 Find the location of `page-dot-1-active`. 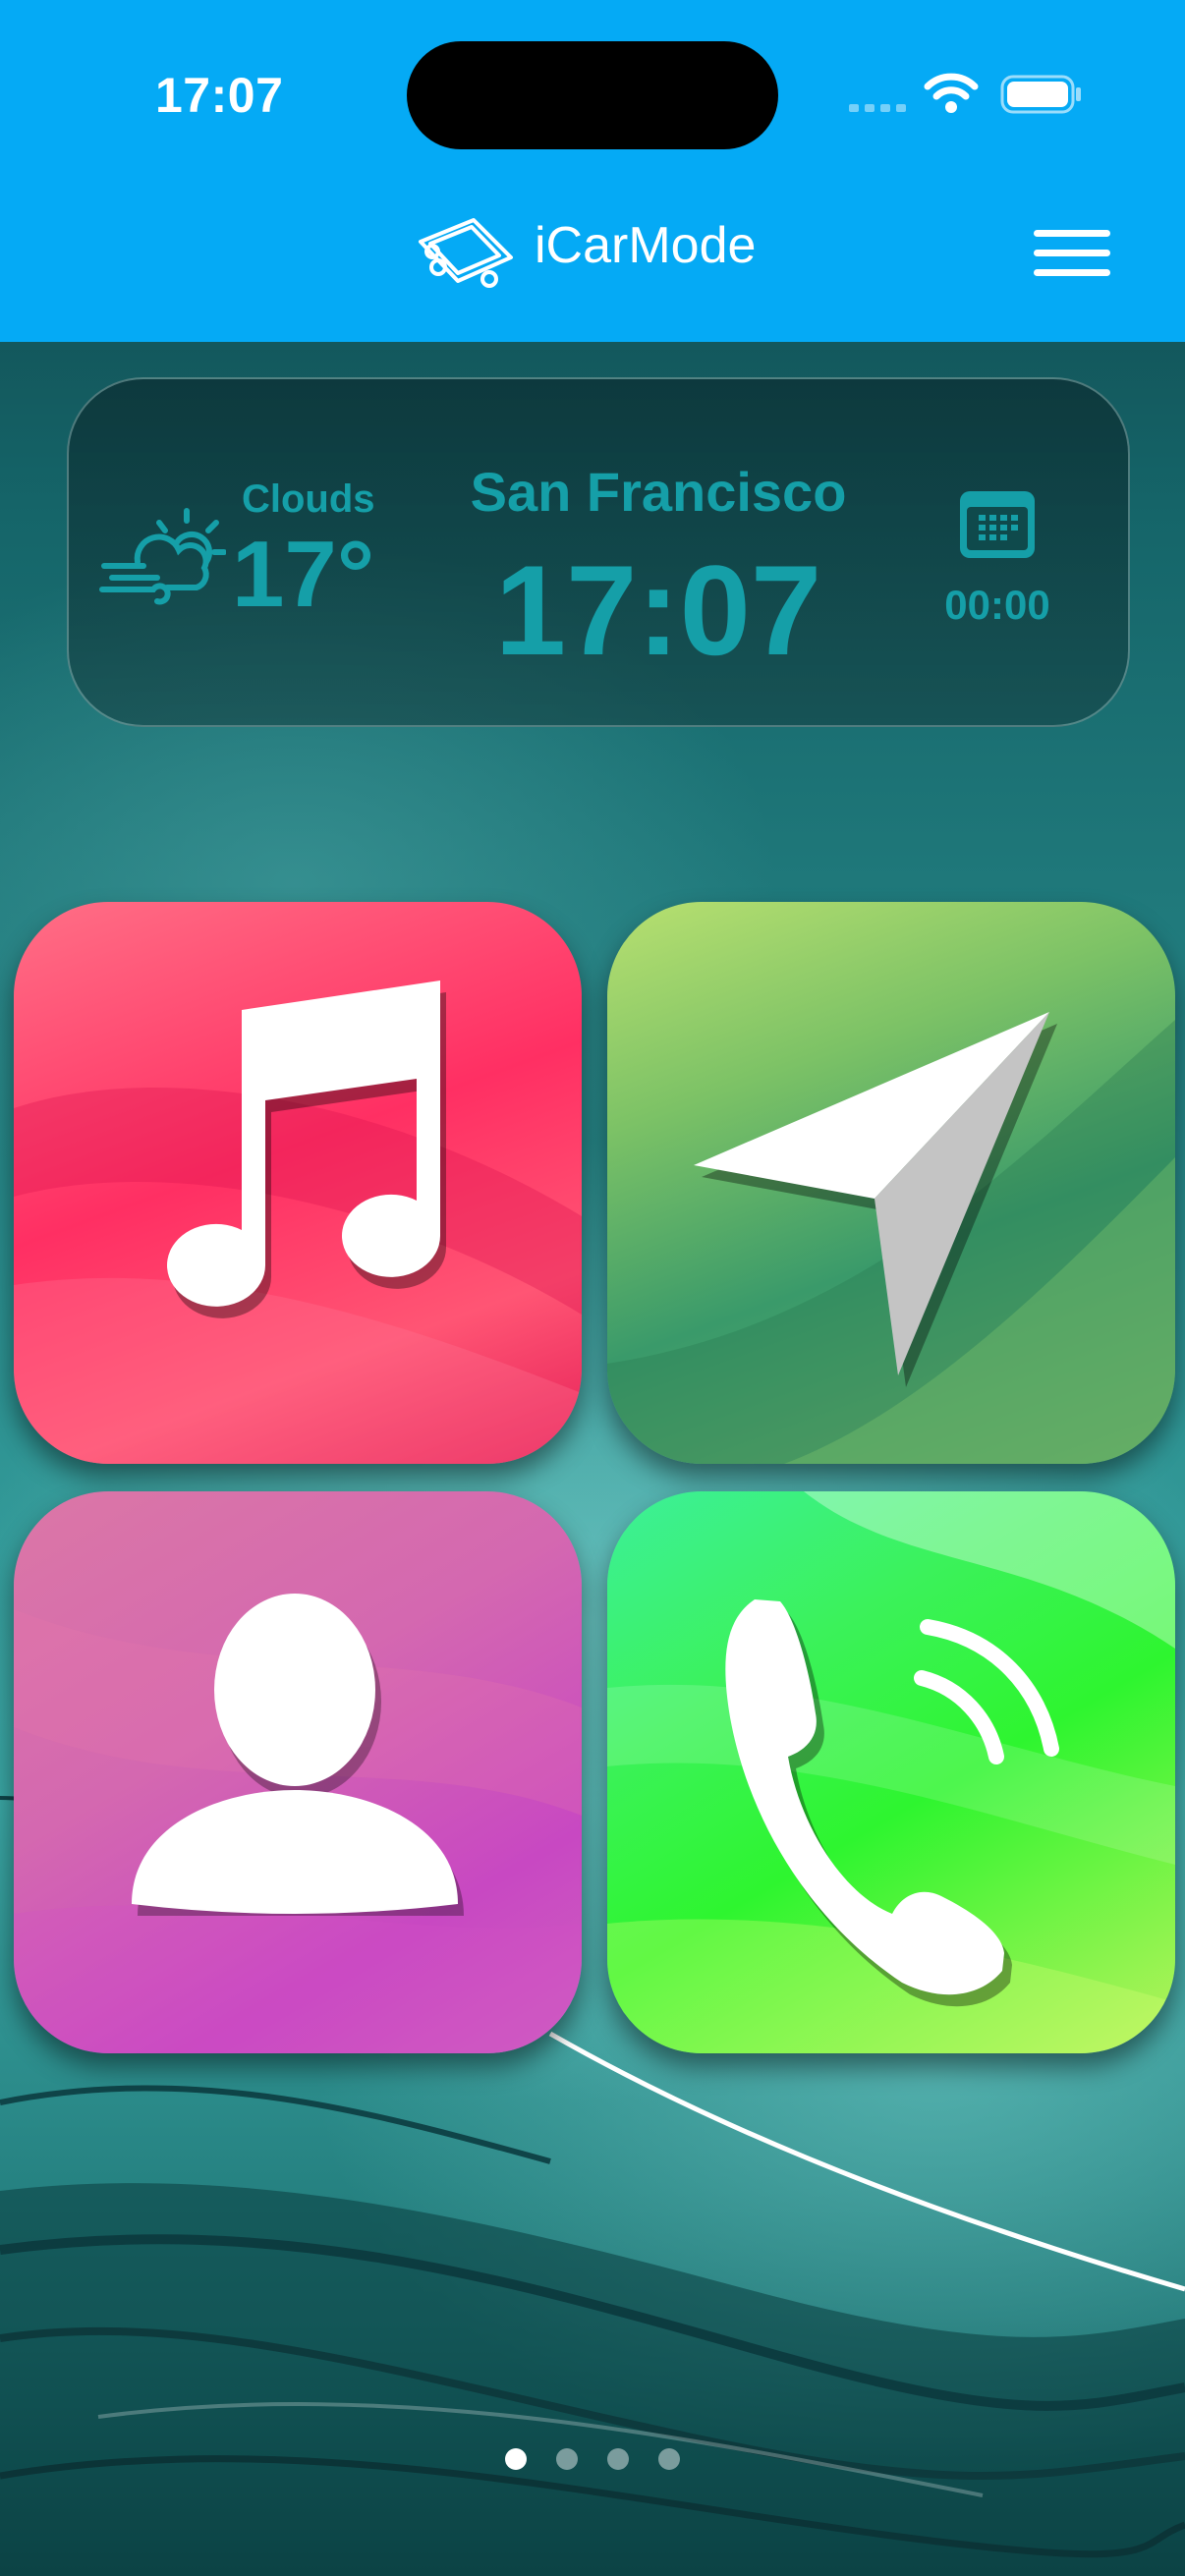

page-dot-1-active is located at coordinates (516, 2459).